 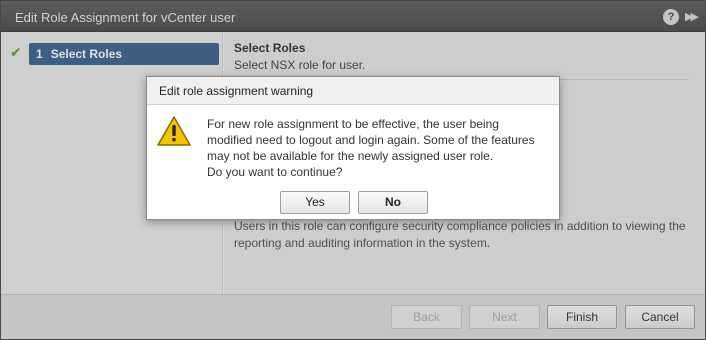 What do you see at coordinates (393, 202) in the screenshot?
I see `no-button: No` at bounding box center [393, 202].